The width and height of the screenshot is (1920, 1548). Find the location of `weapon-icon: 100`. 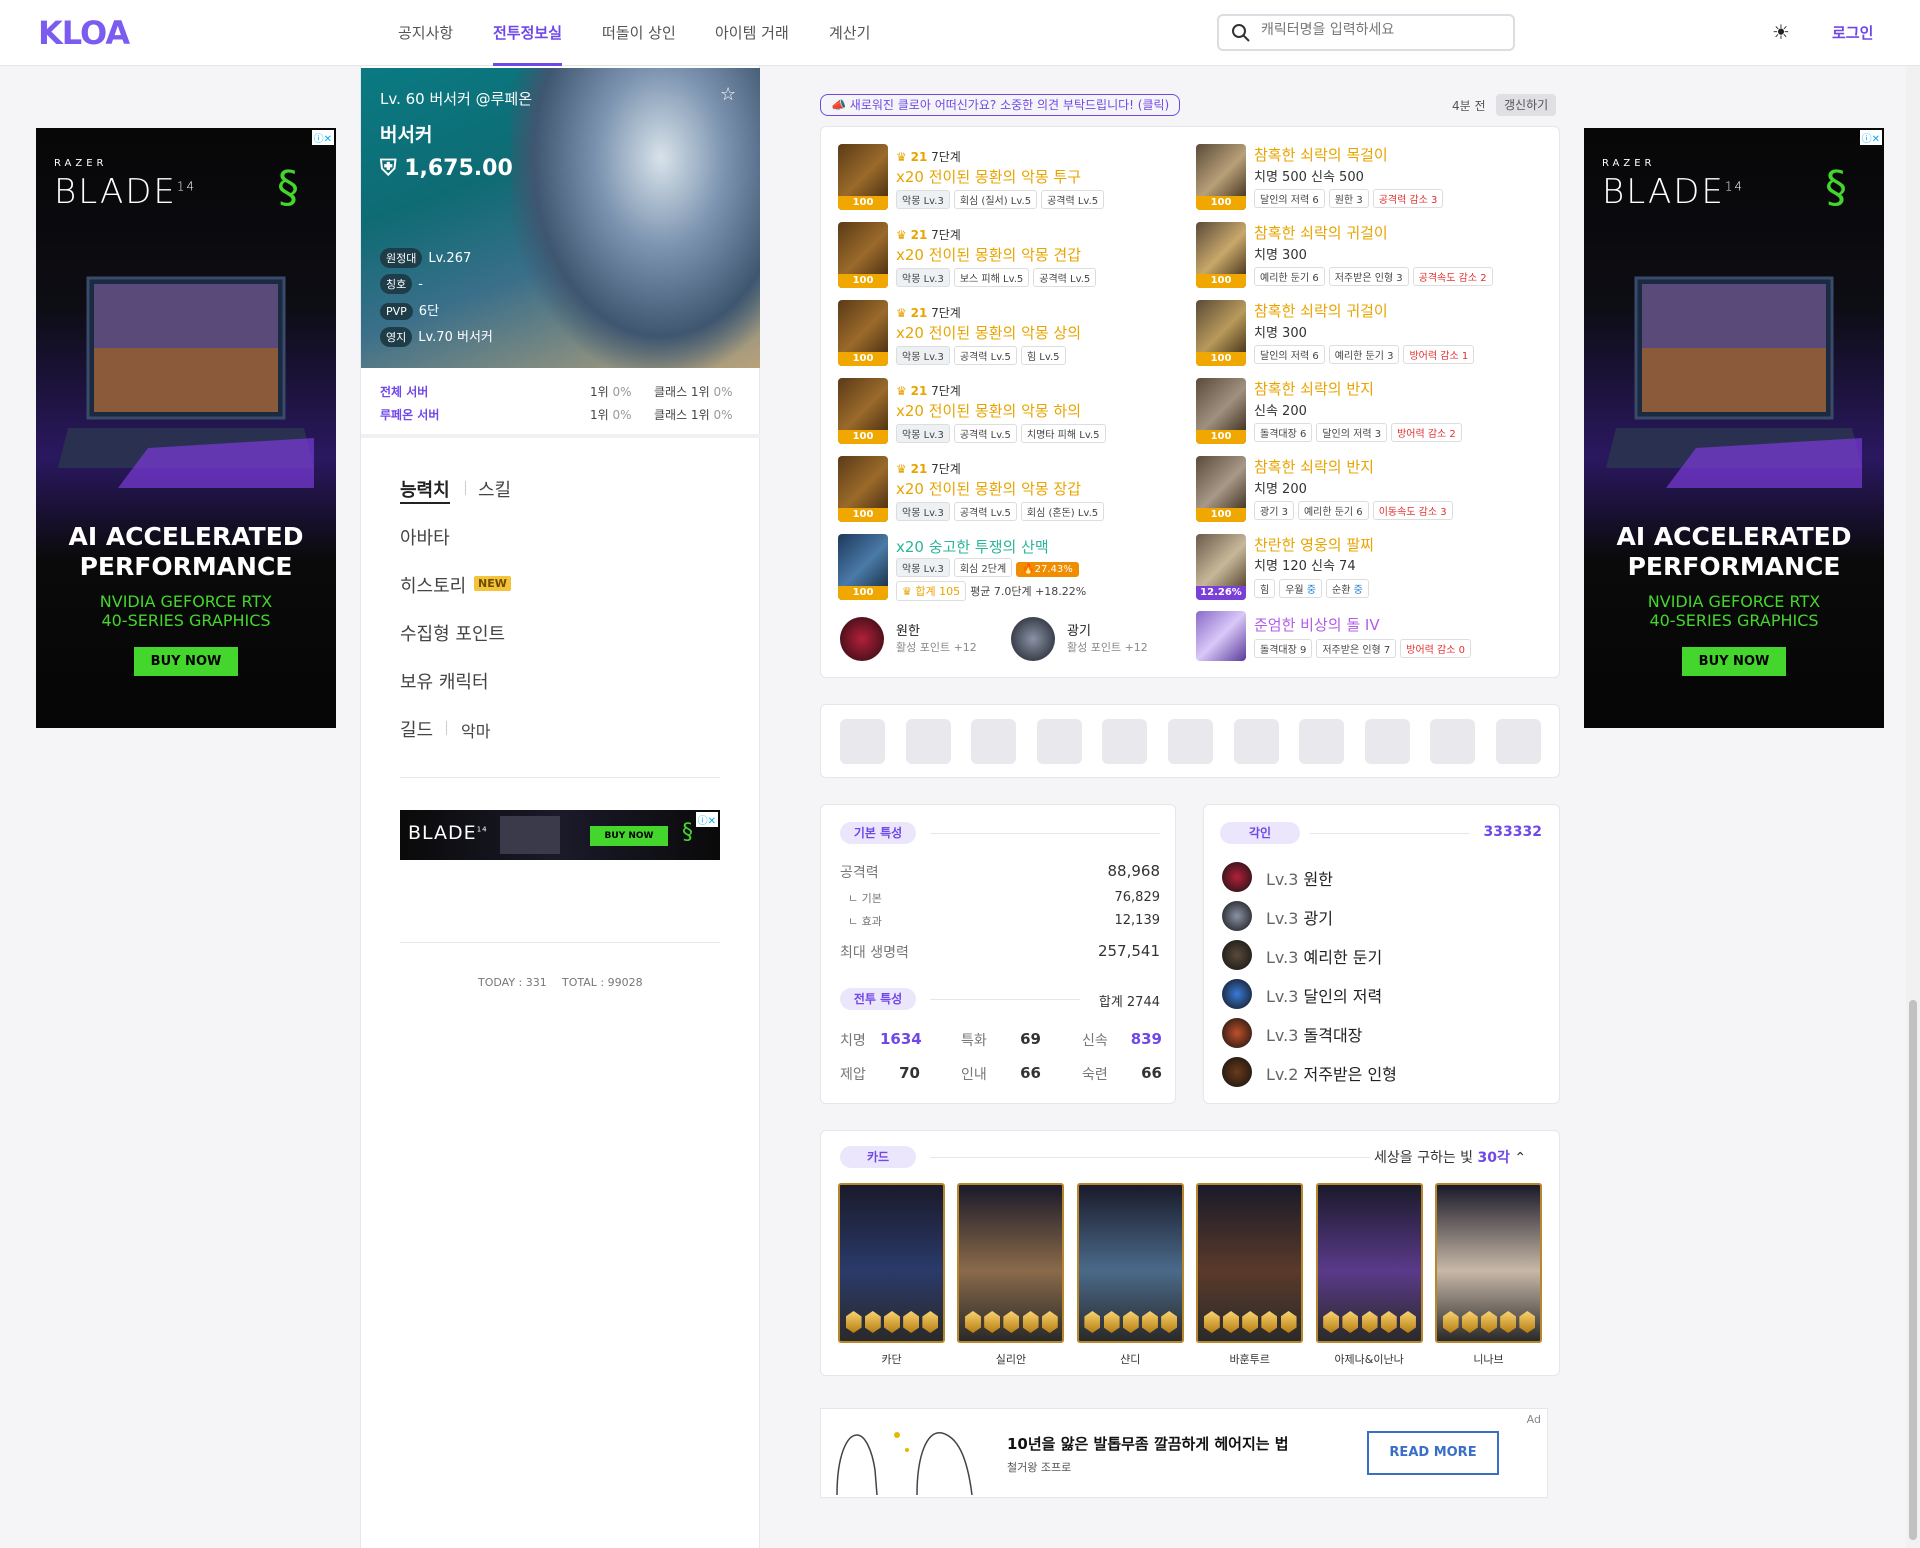

weapon-icon: 100 is located at coordinates (863, 567).